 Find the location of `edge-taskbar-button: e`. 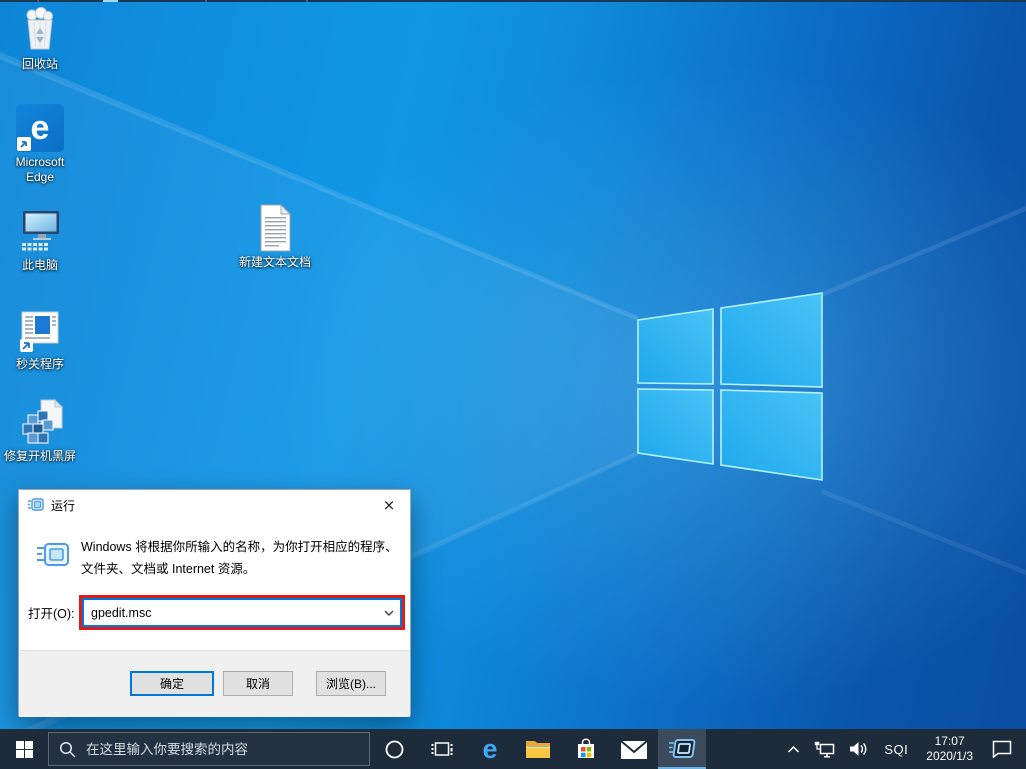

edge-taskbar-button: e is located at coordinates (490, 749).